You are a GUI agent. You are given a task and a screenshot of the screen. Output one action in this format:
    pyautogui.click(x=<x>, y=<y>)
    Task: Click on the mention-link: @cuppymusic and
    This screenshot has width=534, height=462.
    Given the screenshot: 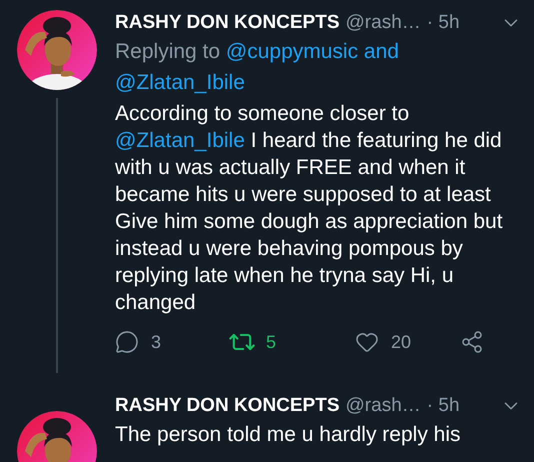 What is the action you would take?
    pyautogui.click(x=312, y=51)
    